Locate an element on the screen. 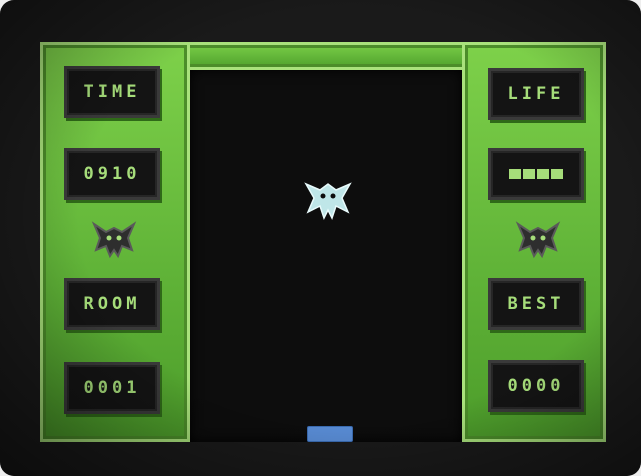  time-value: 0910 is located at coordinates (112, 174).